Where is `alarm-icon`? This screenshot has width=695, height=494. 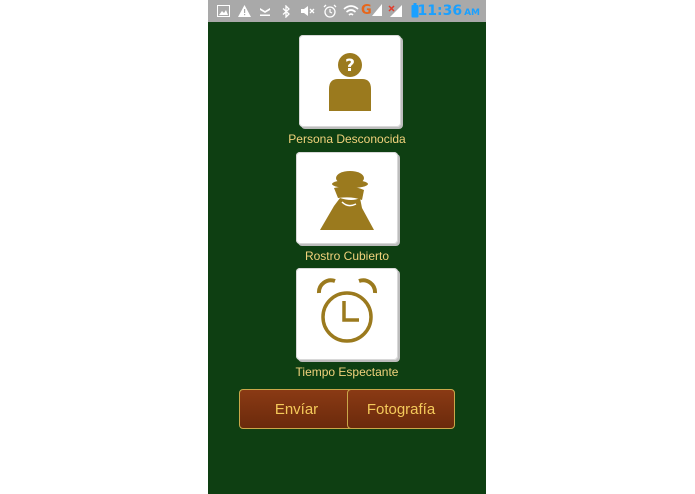
alarm-icon is located at coordinates (330, 11).